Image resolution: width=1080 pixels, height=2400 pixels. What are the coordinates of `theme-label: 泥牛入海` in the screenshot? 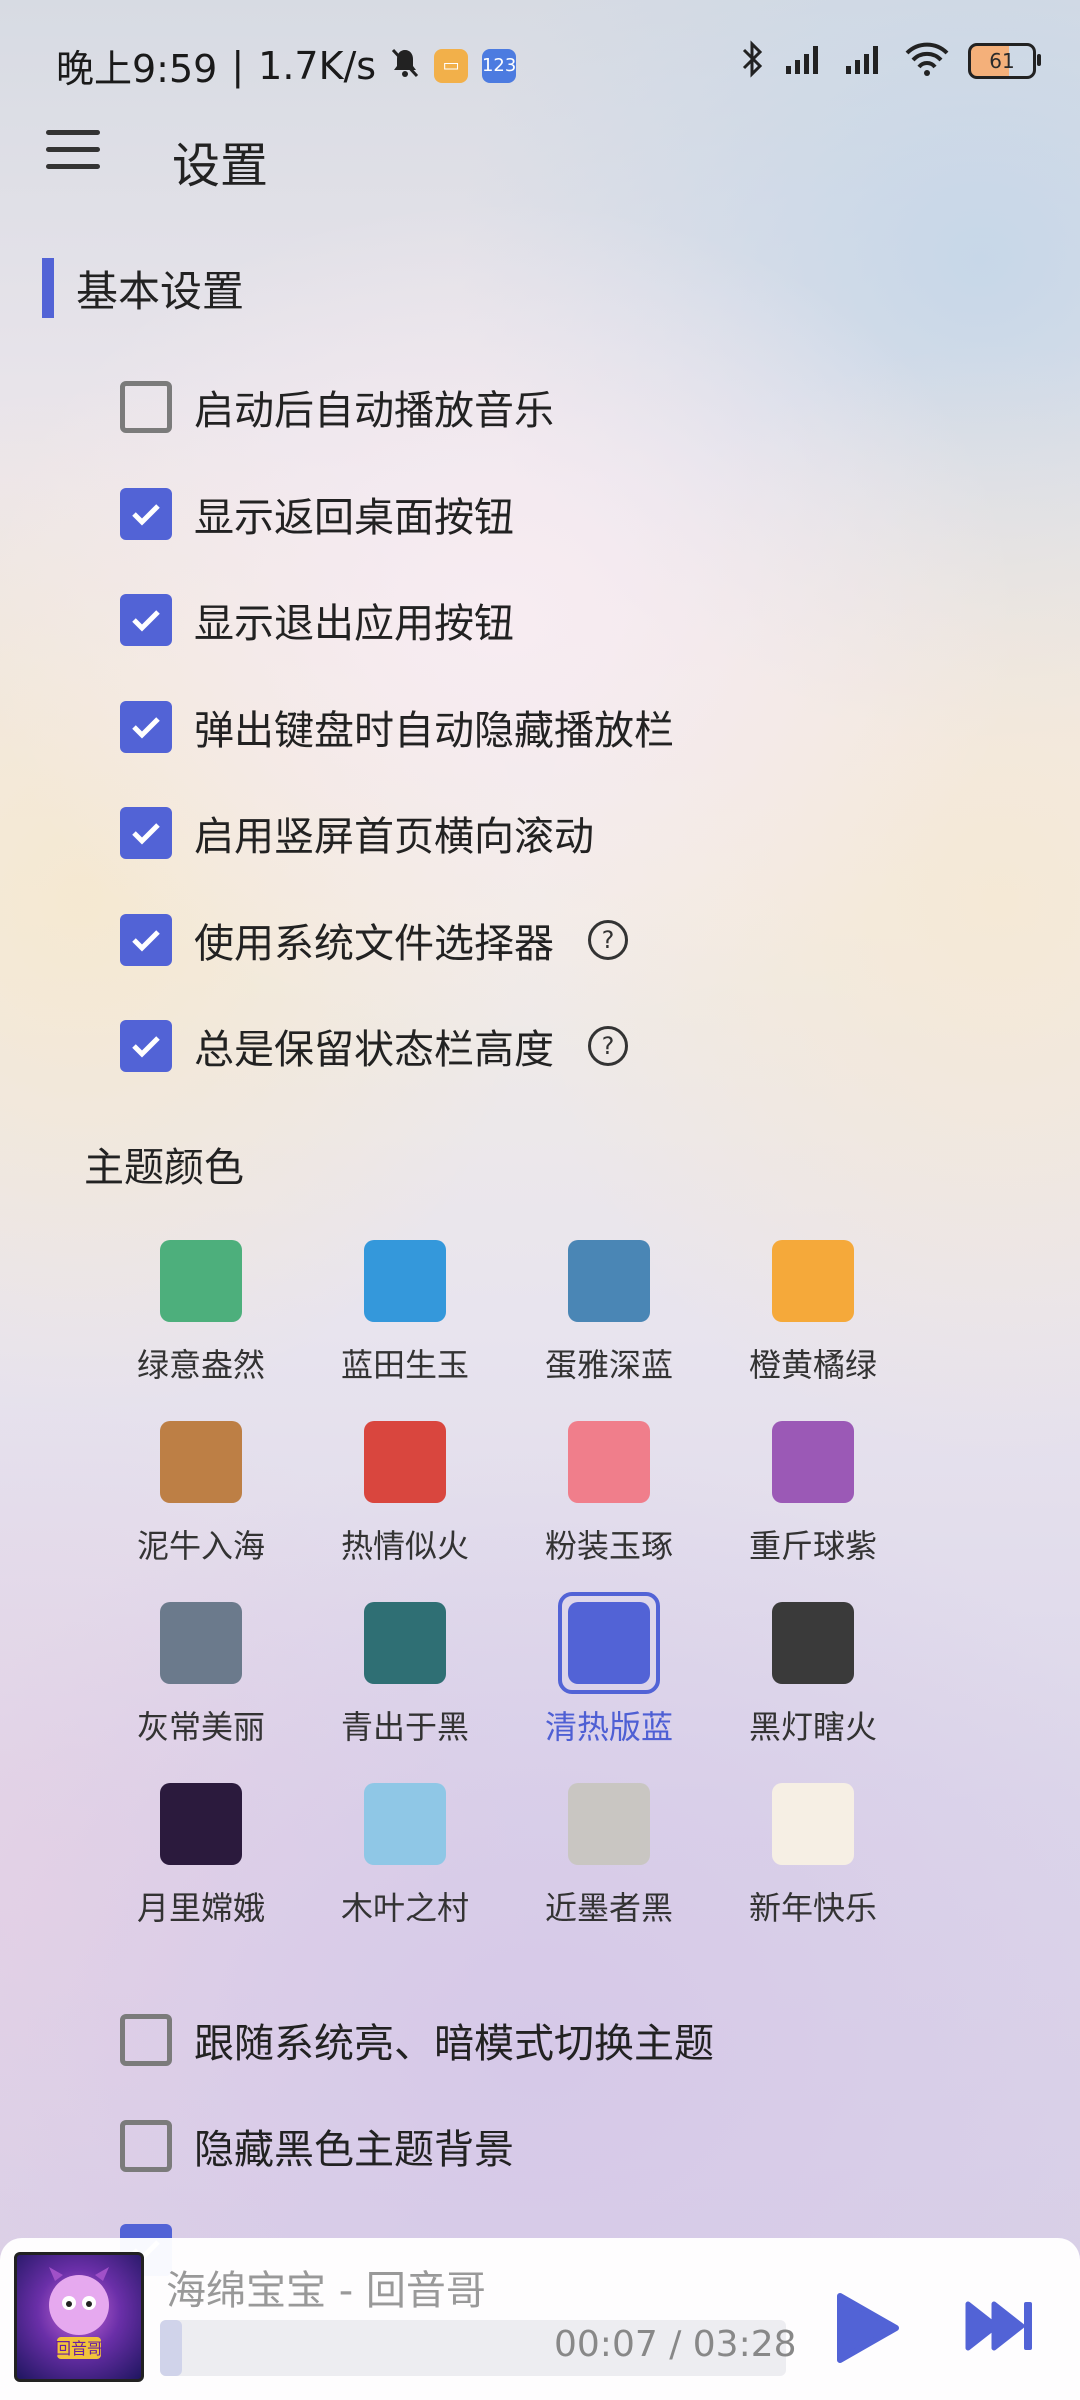 It's located at (200, 1546).